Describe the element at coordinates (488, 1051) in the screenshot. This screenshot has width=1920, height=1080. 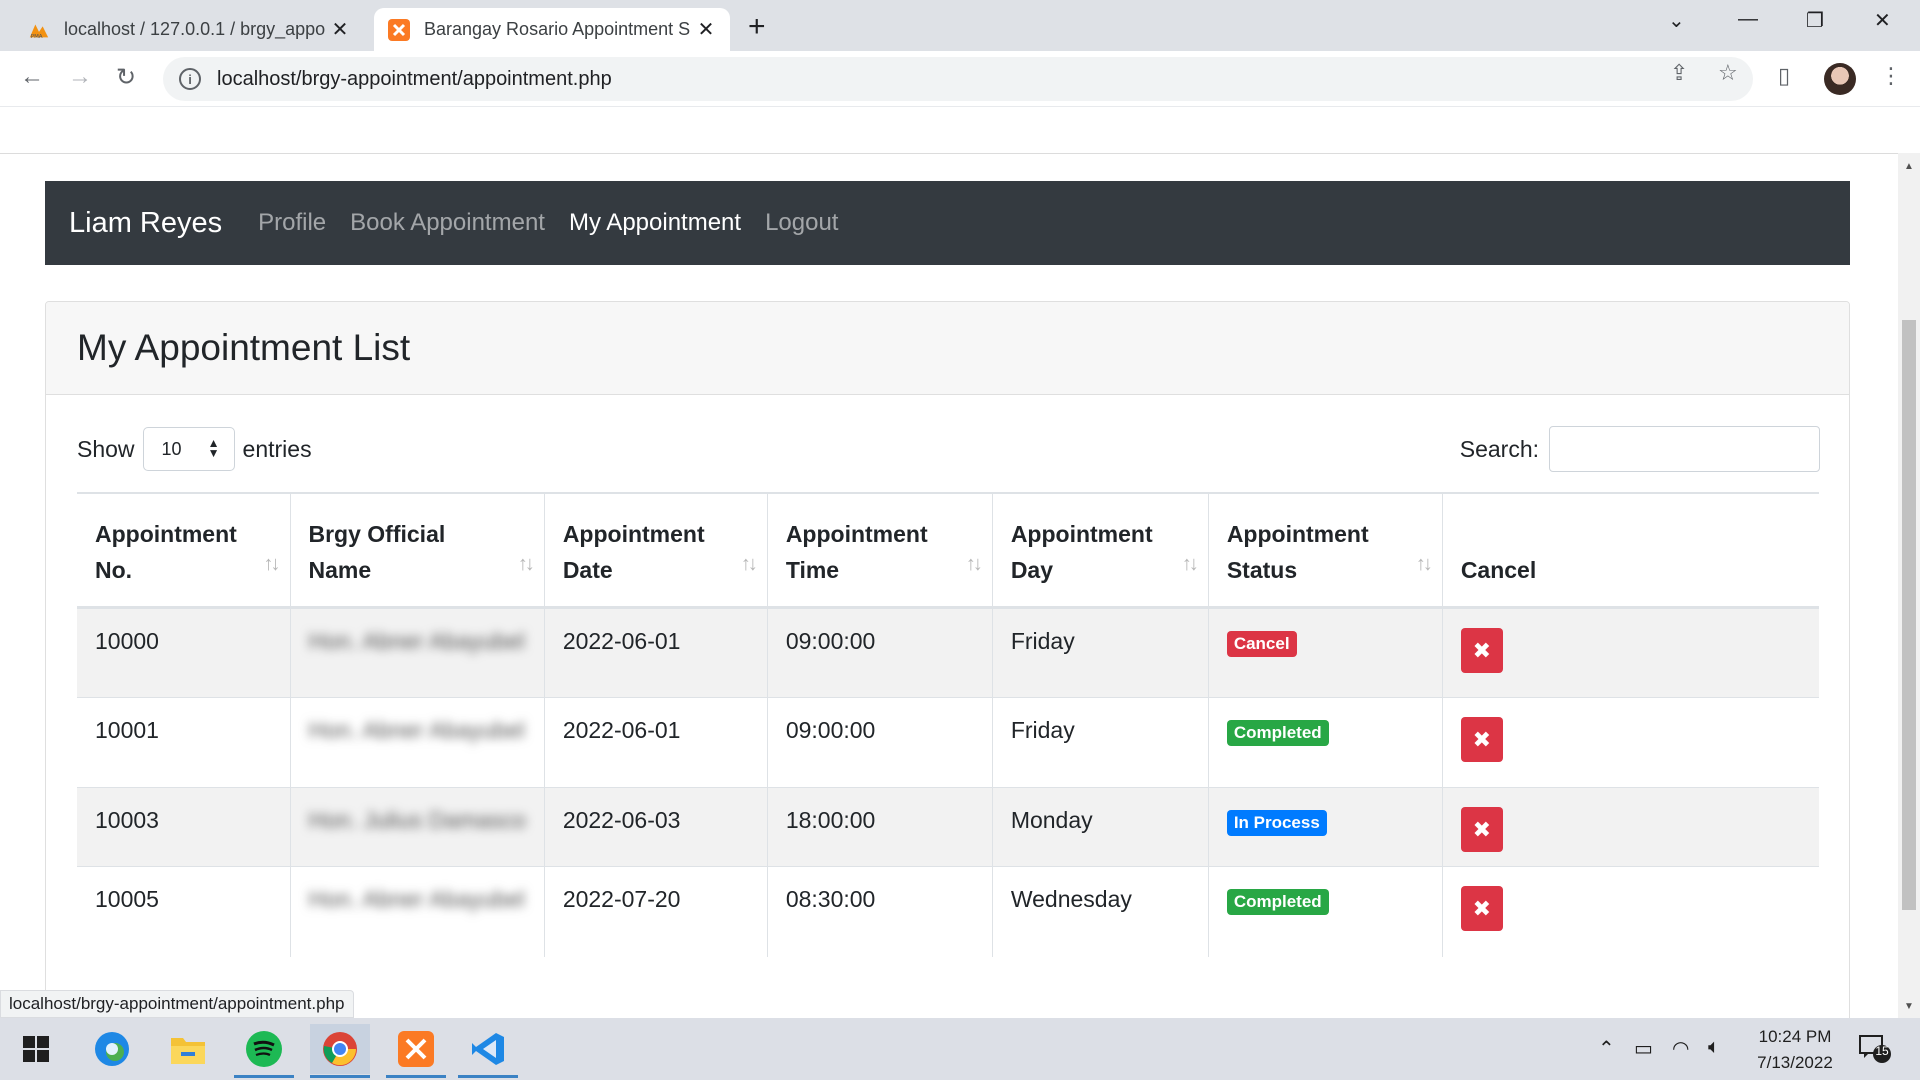
I see `vscode-icon` at that location.